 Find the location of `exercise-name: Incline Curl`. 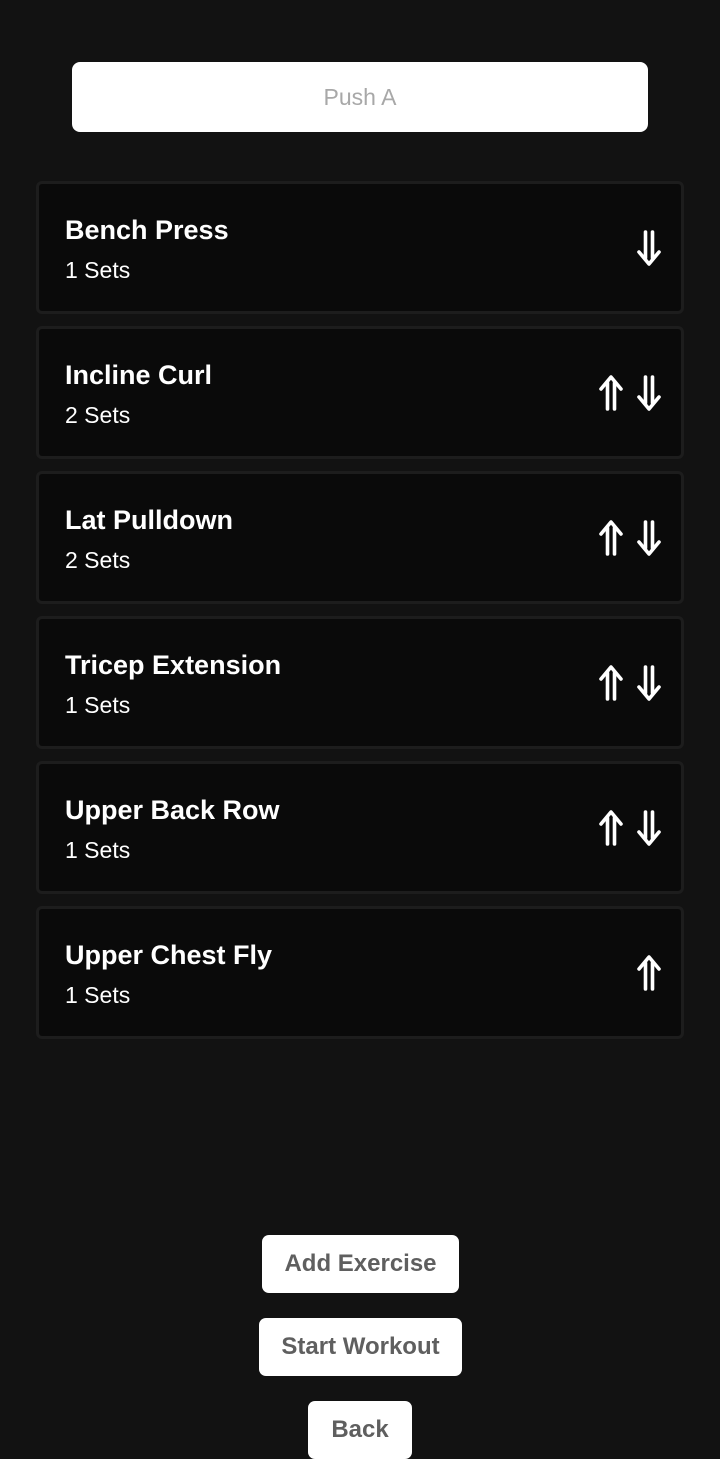

exercise-name: Incline Curl is located at coordinates (139, 375).